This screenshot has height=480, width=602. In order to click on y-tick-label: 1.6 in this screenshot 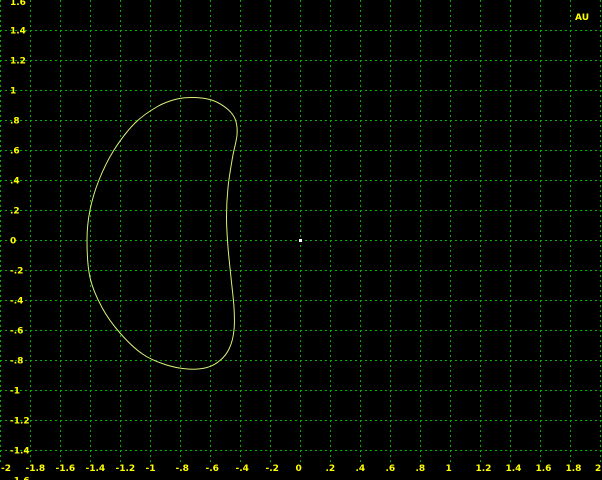, I will do `click(18, 4)`.